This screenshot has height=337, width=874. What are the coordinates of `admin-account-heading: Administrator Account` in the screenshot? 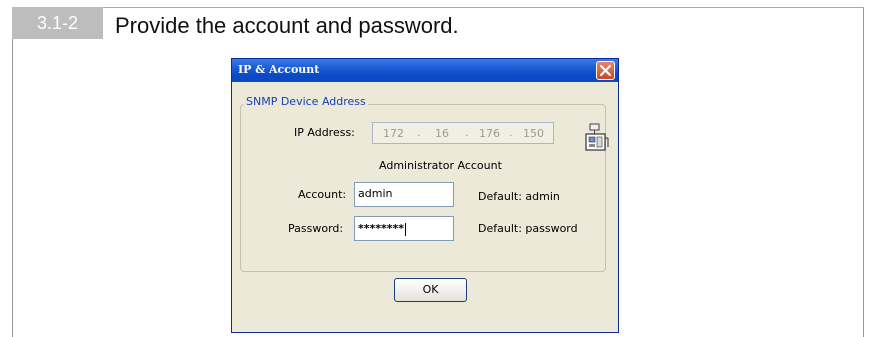 It's located at (440, 165).